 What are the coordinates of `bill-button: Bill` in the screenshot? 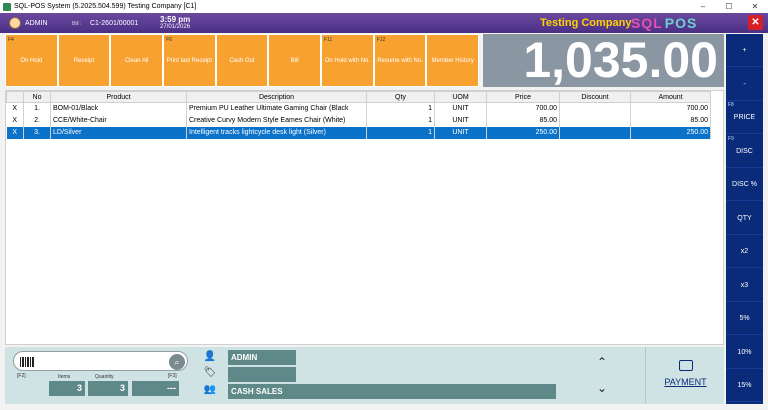 It's located at (295, 60).